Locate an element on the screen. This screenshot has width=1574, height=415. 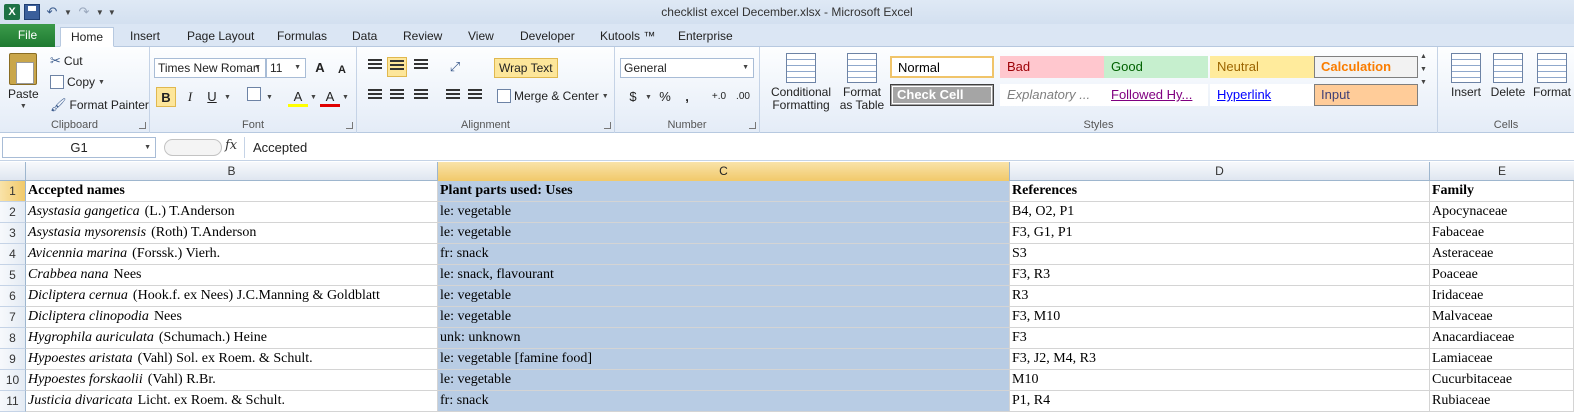
grow-font-button: A is located at coordinates (320, 68).